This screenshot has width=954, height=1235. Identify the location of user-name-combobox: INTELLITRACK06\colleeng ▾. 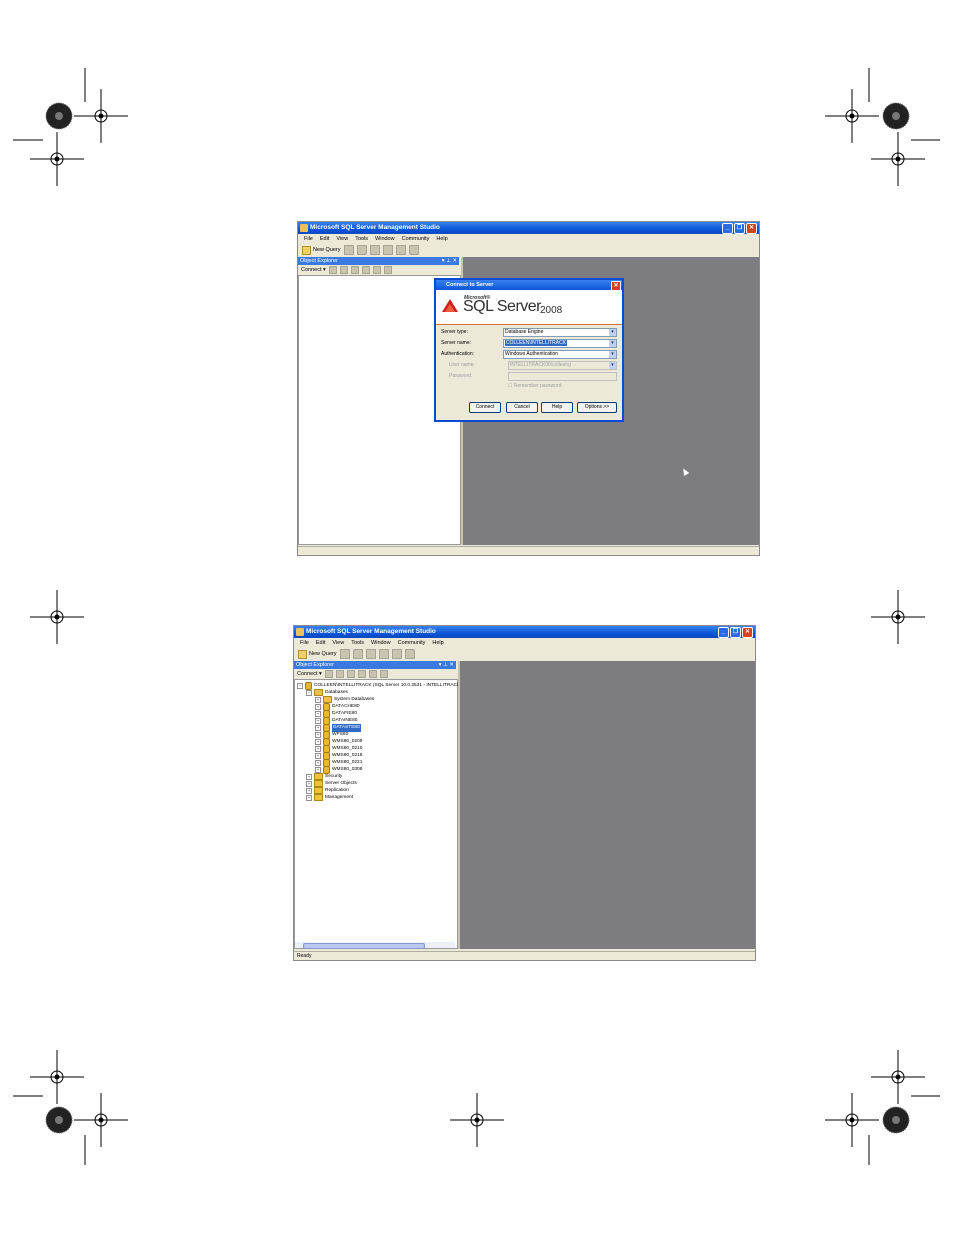
(562, 365).